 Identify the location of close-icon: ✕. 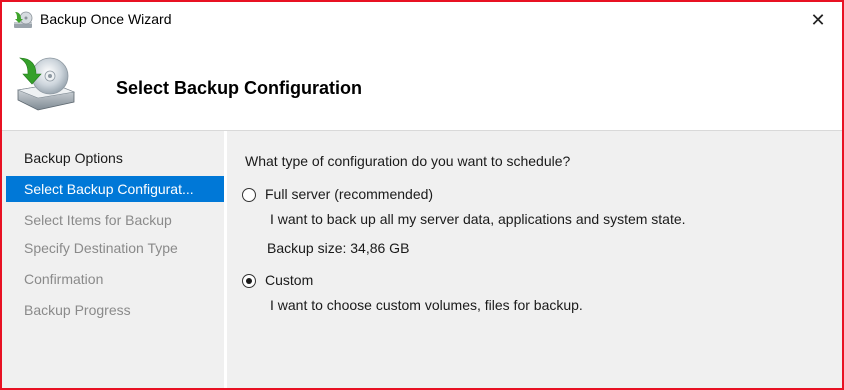
(818, 19).